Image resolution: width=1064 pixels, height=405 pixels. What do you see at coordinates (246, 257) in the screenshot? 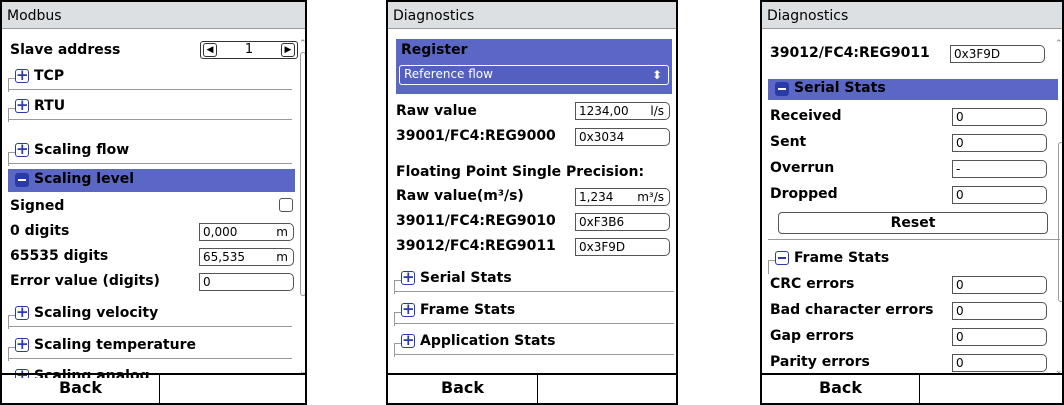
I see `max-digits-field: 65,535 m` at bounding box center [246, 257].